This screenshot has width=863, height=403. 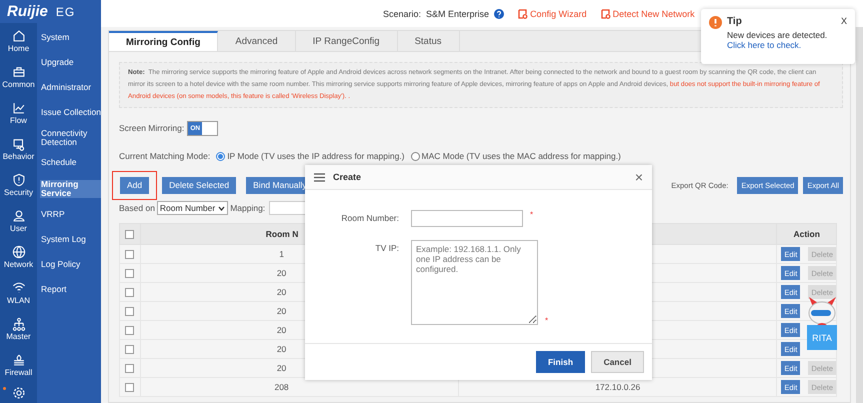 What do you see at coordinates (19, 324) in the screenshot?
I see `hierarchy-icon` at bounding box center [19, 324].